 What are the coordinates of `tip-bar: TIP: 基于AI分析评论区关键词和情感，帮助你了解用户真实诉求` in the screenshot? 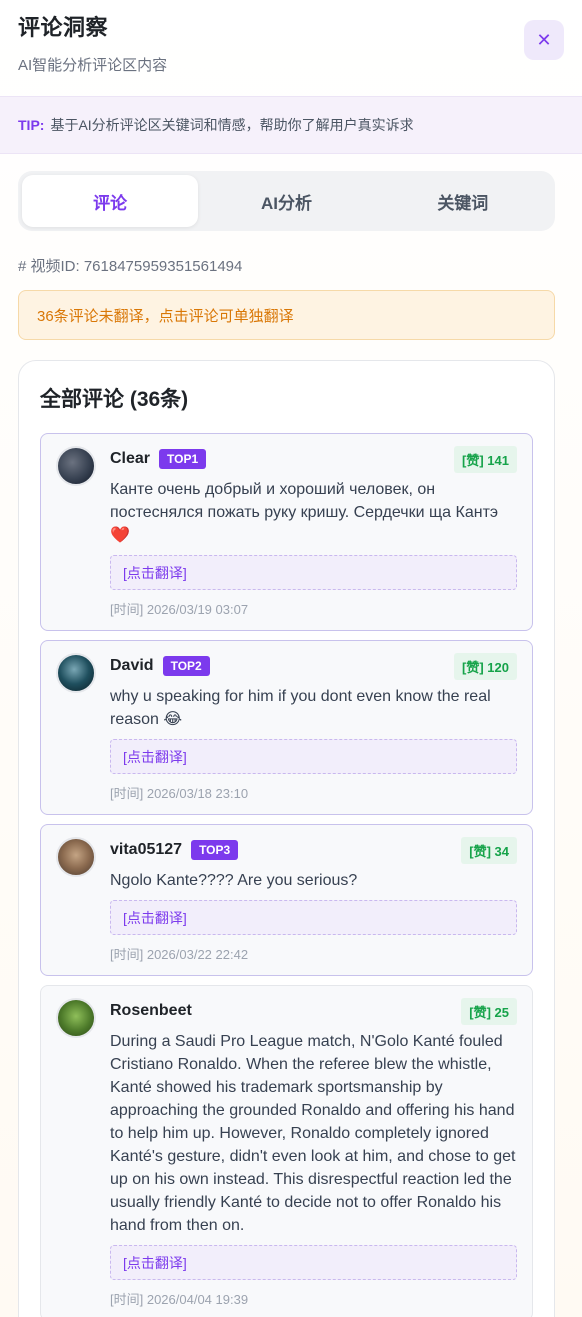 It's located at (291, 125).